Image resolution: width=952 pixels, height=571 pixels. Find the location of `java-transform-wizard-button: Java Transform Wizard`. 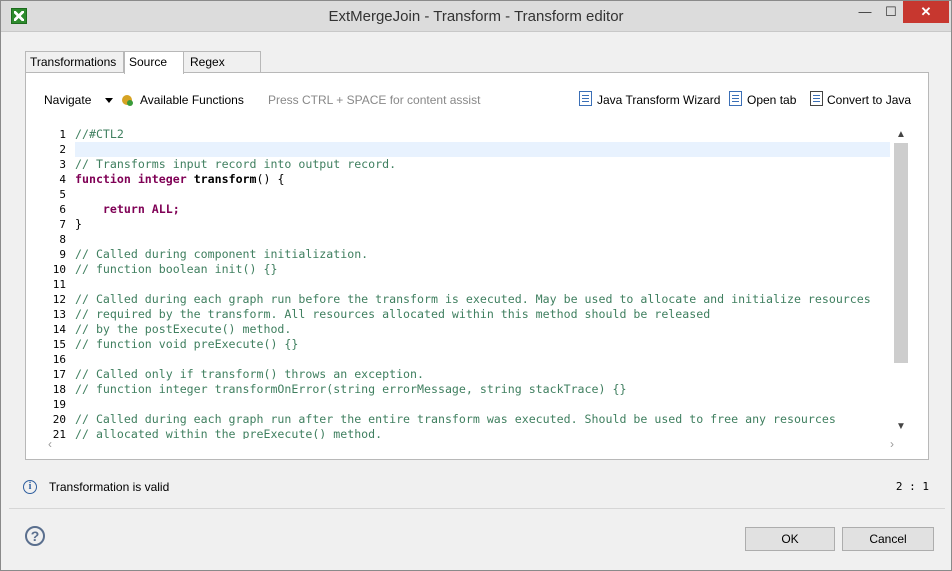

java-transform-wizard-button: Java Transform Wizard is located at coordinates (658, 100).